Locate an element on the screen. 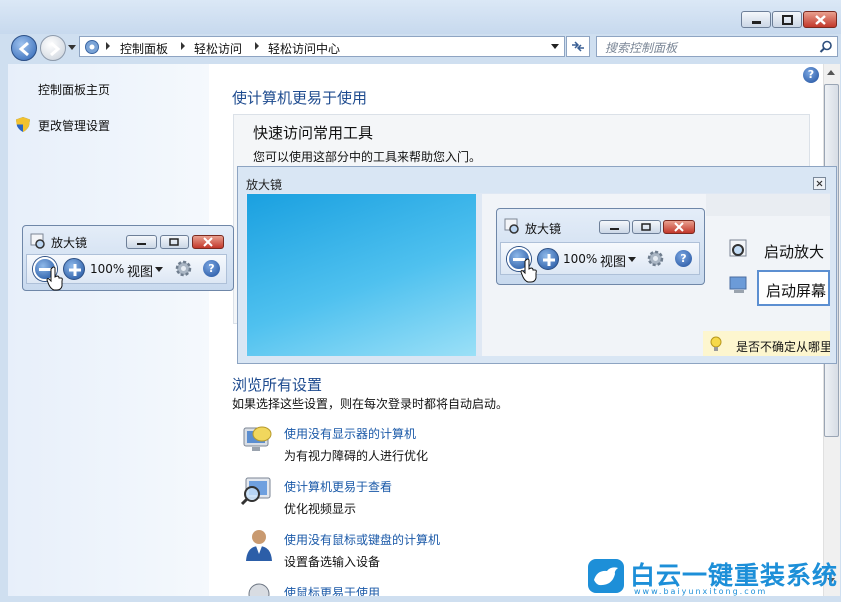  browse-item-desc-3: 设置备选输入设备 is located at coordinates (332, 562).